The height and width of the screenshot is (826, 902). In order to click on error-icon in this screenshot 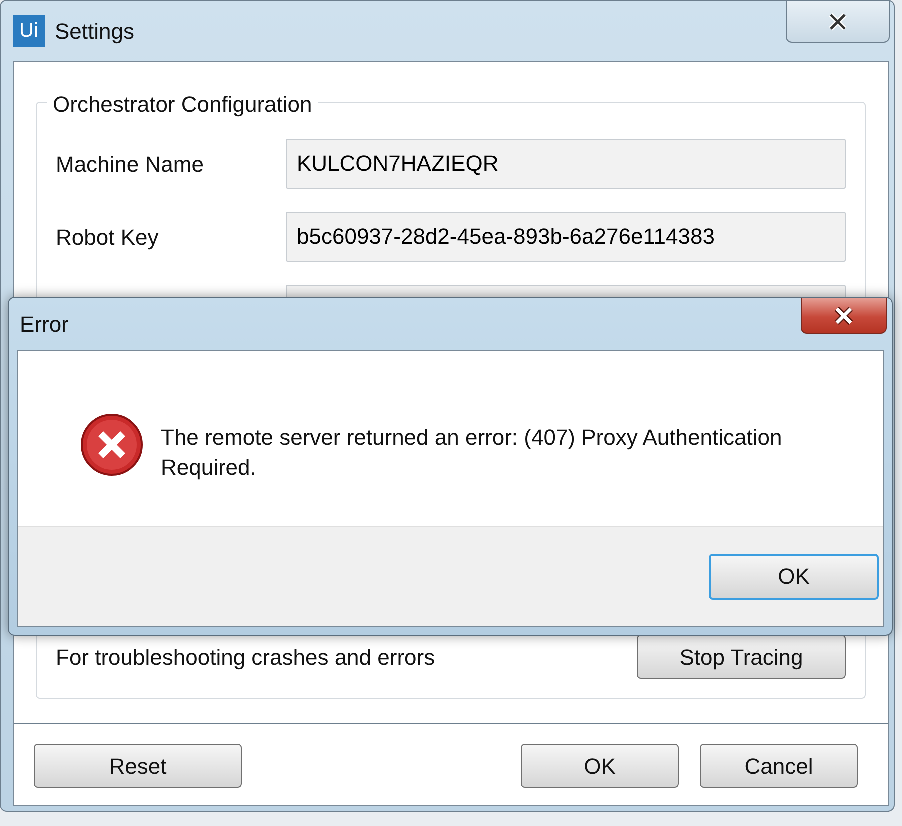, I will do `click(112, 445)`.